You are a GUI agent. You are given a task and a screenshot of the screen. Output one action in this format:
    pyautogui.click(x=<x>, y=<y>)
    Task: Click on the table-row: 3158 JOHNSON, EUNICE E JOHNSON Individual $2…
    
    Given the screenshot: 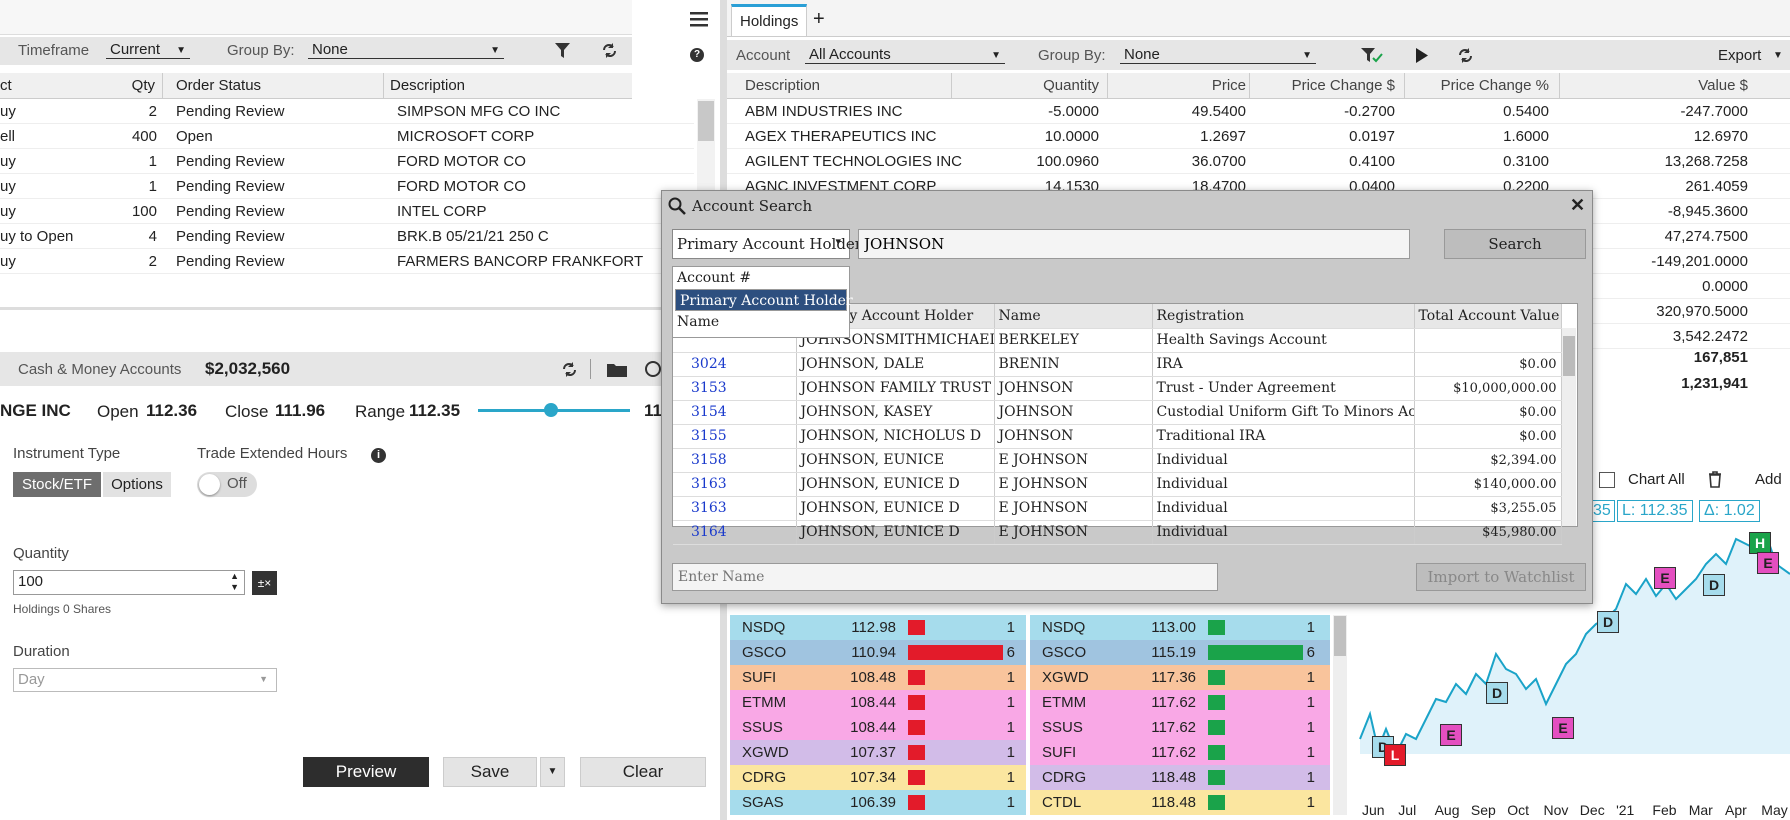 What is the action you would take?
    pyautogui.click(x=1117, y=460)
    